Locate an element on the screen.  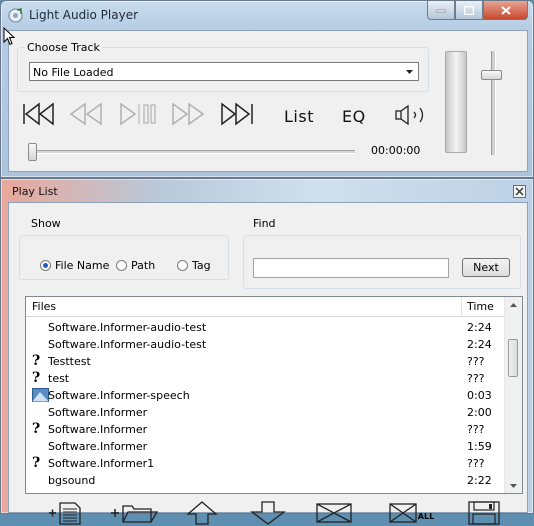
file-time-cell: 2:22 is located at coordinates (479, 480).